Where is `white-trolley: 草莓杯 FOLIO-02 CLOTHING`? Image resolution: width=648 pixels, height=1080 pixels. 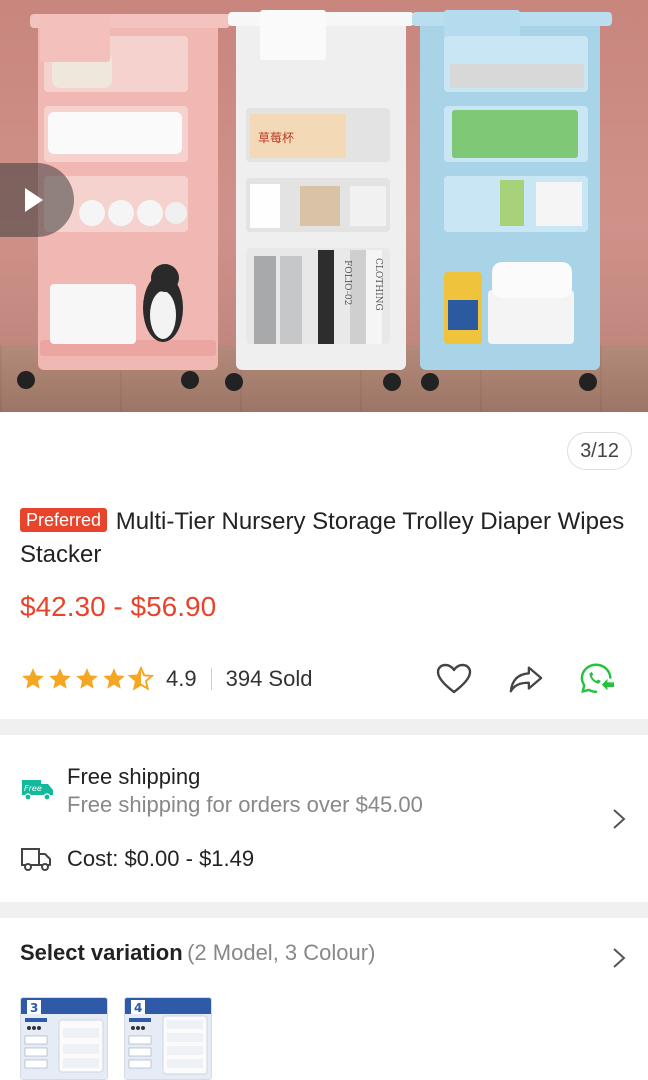
white-trolley: 草莓杯 FOLIO-02 CLOTHING is located at coordinates (319, 200).